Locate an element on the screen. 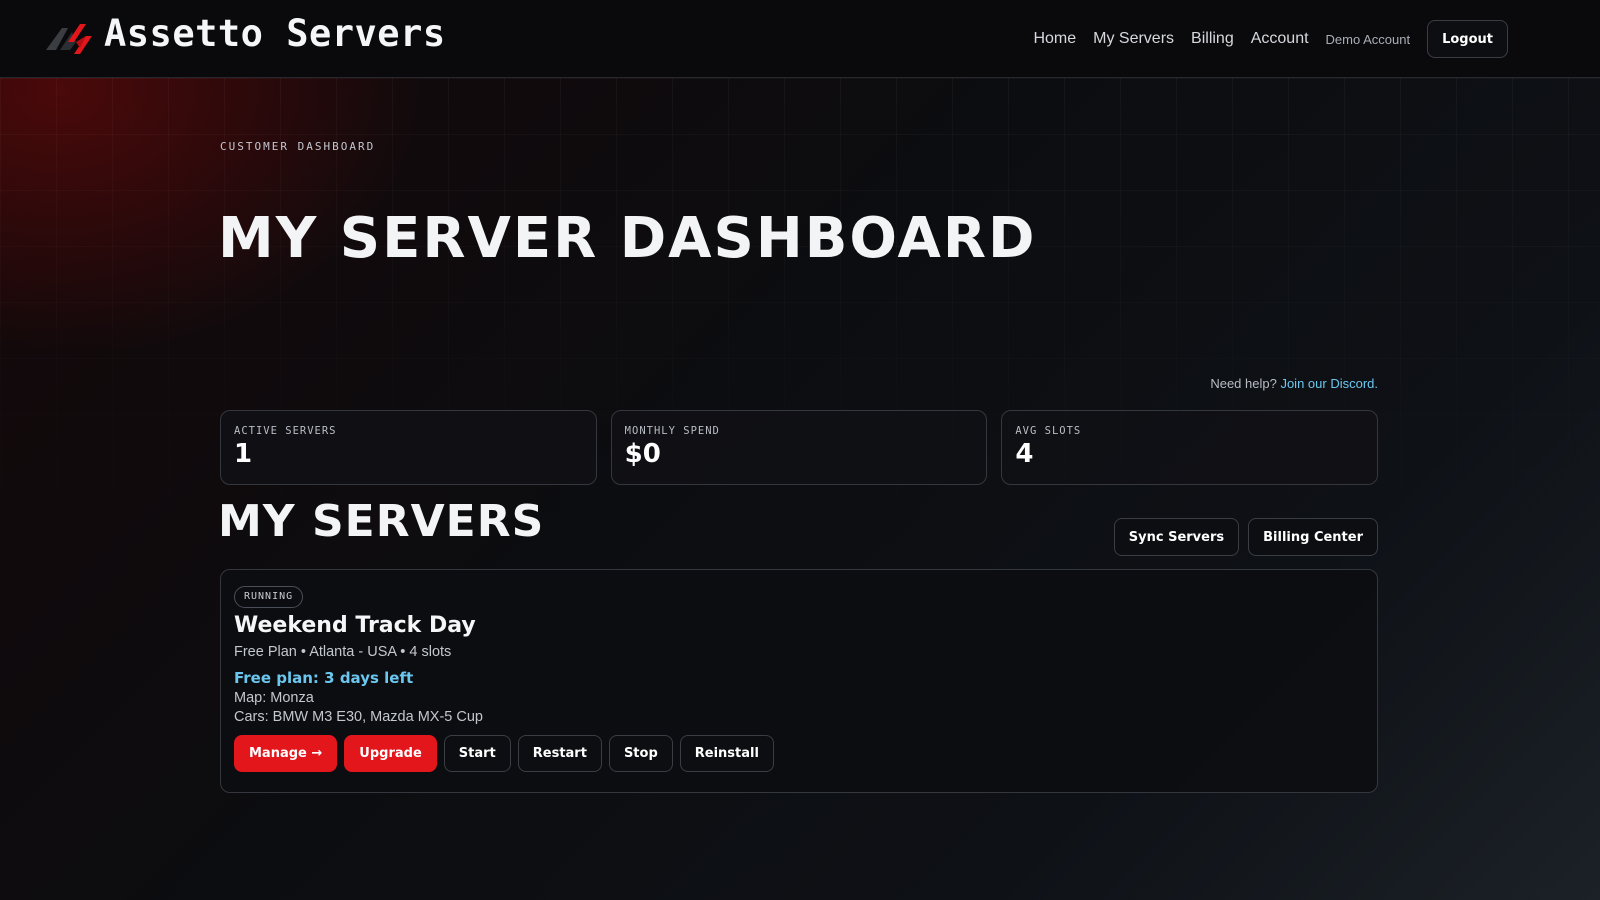 Image resolution: width=1600 pixels, height=900 pixels. stat-value: 4 is located at coordinates (1024, 454).